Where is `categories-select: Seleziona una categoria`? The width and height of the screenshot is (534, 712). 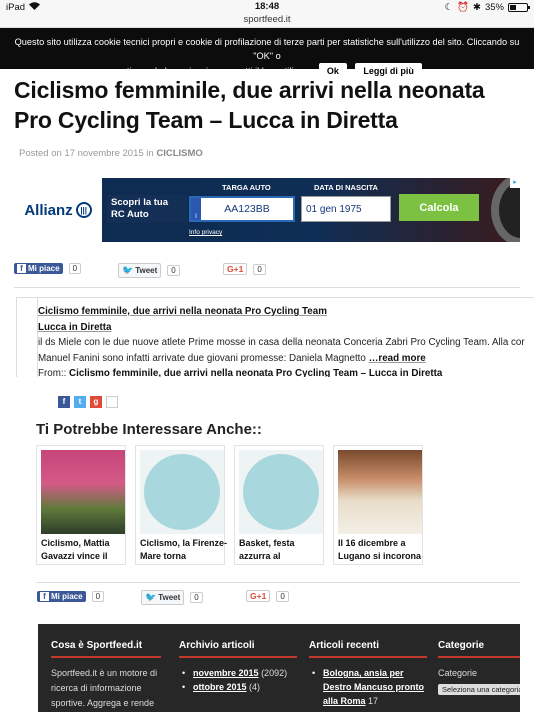
categories-select: Seleziona una categoria is located at coordinates (479, 689).